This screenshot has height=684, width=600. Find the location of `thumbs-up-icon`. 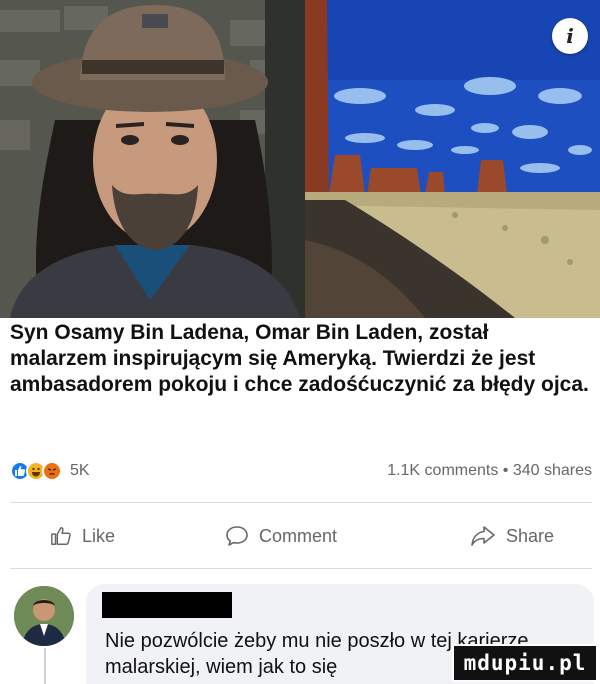

thumbs-up-icon is located at coordinates (61, 536).